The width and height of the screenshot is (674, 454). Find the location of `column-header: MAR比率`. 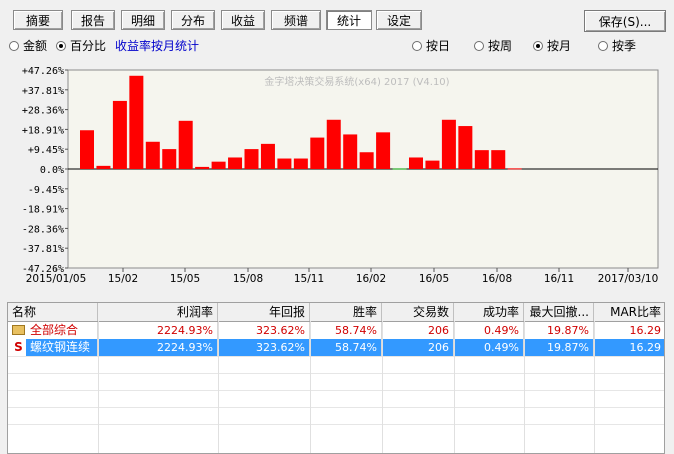

column-header: MAR比率 is located at coordinates (629, 312).